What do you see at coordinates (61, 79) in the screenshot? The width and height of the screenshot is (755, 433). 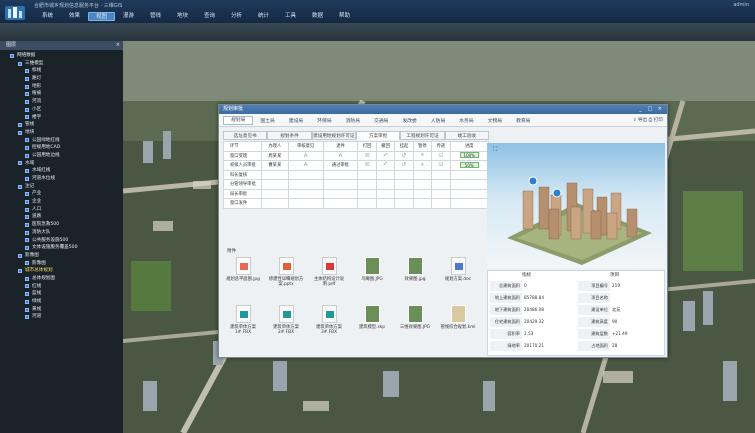 I see `layer-tree-item: 路灯` at bounding box center [61, 79].